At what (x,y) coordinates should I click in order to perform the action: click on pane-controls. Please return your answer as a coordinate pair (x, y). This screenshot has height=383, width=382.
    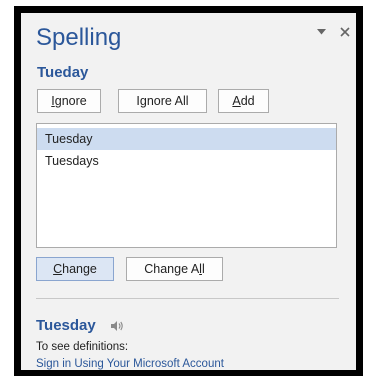
    Looking at the image, I should click on (333, 32).